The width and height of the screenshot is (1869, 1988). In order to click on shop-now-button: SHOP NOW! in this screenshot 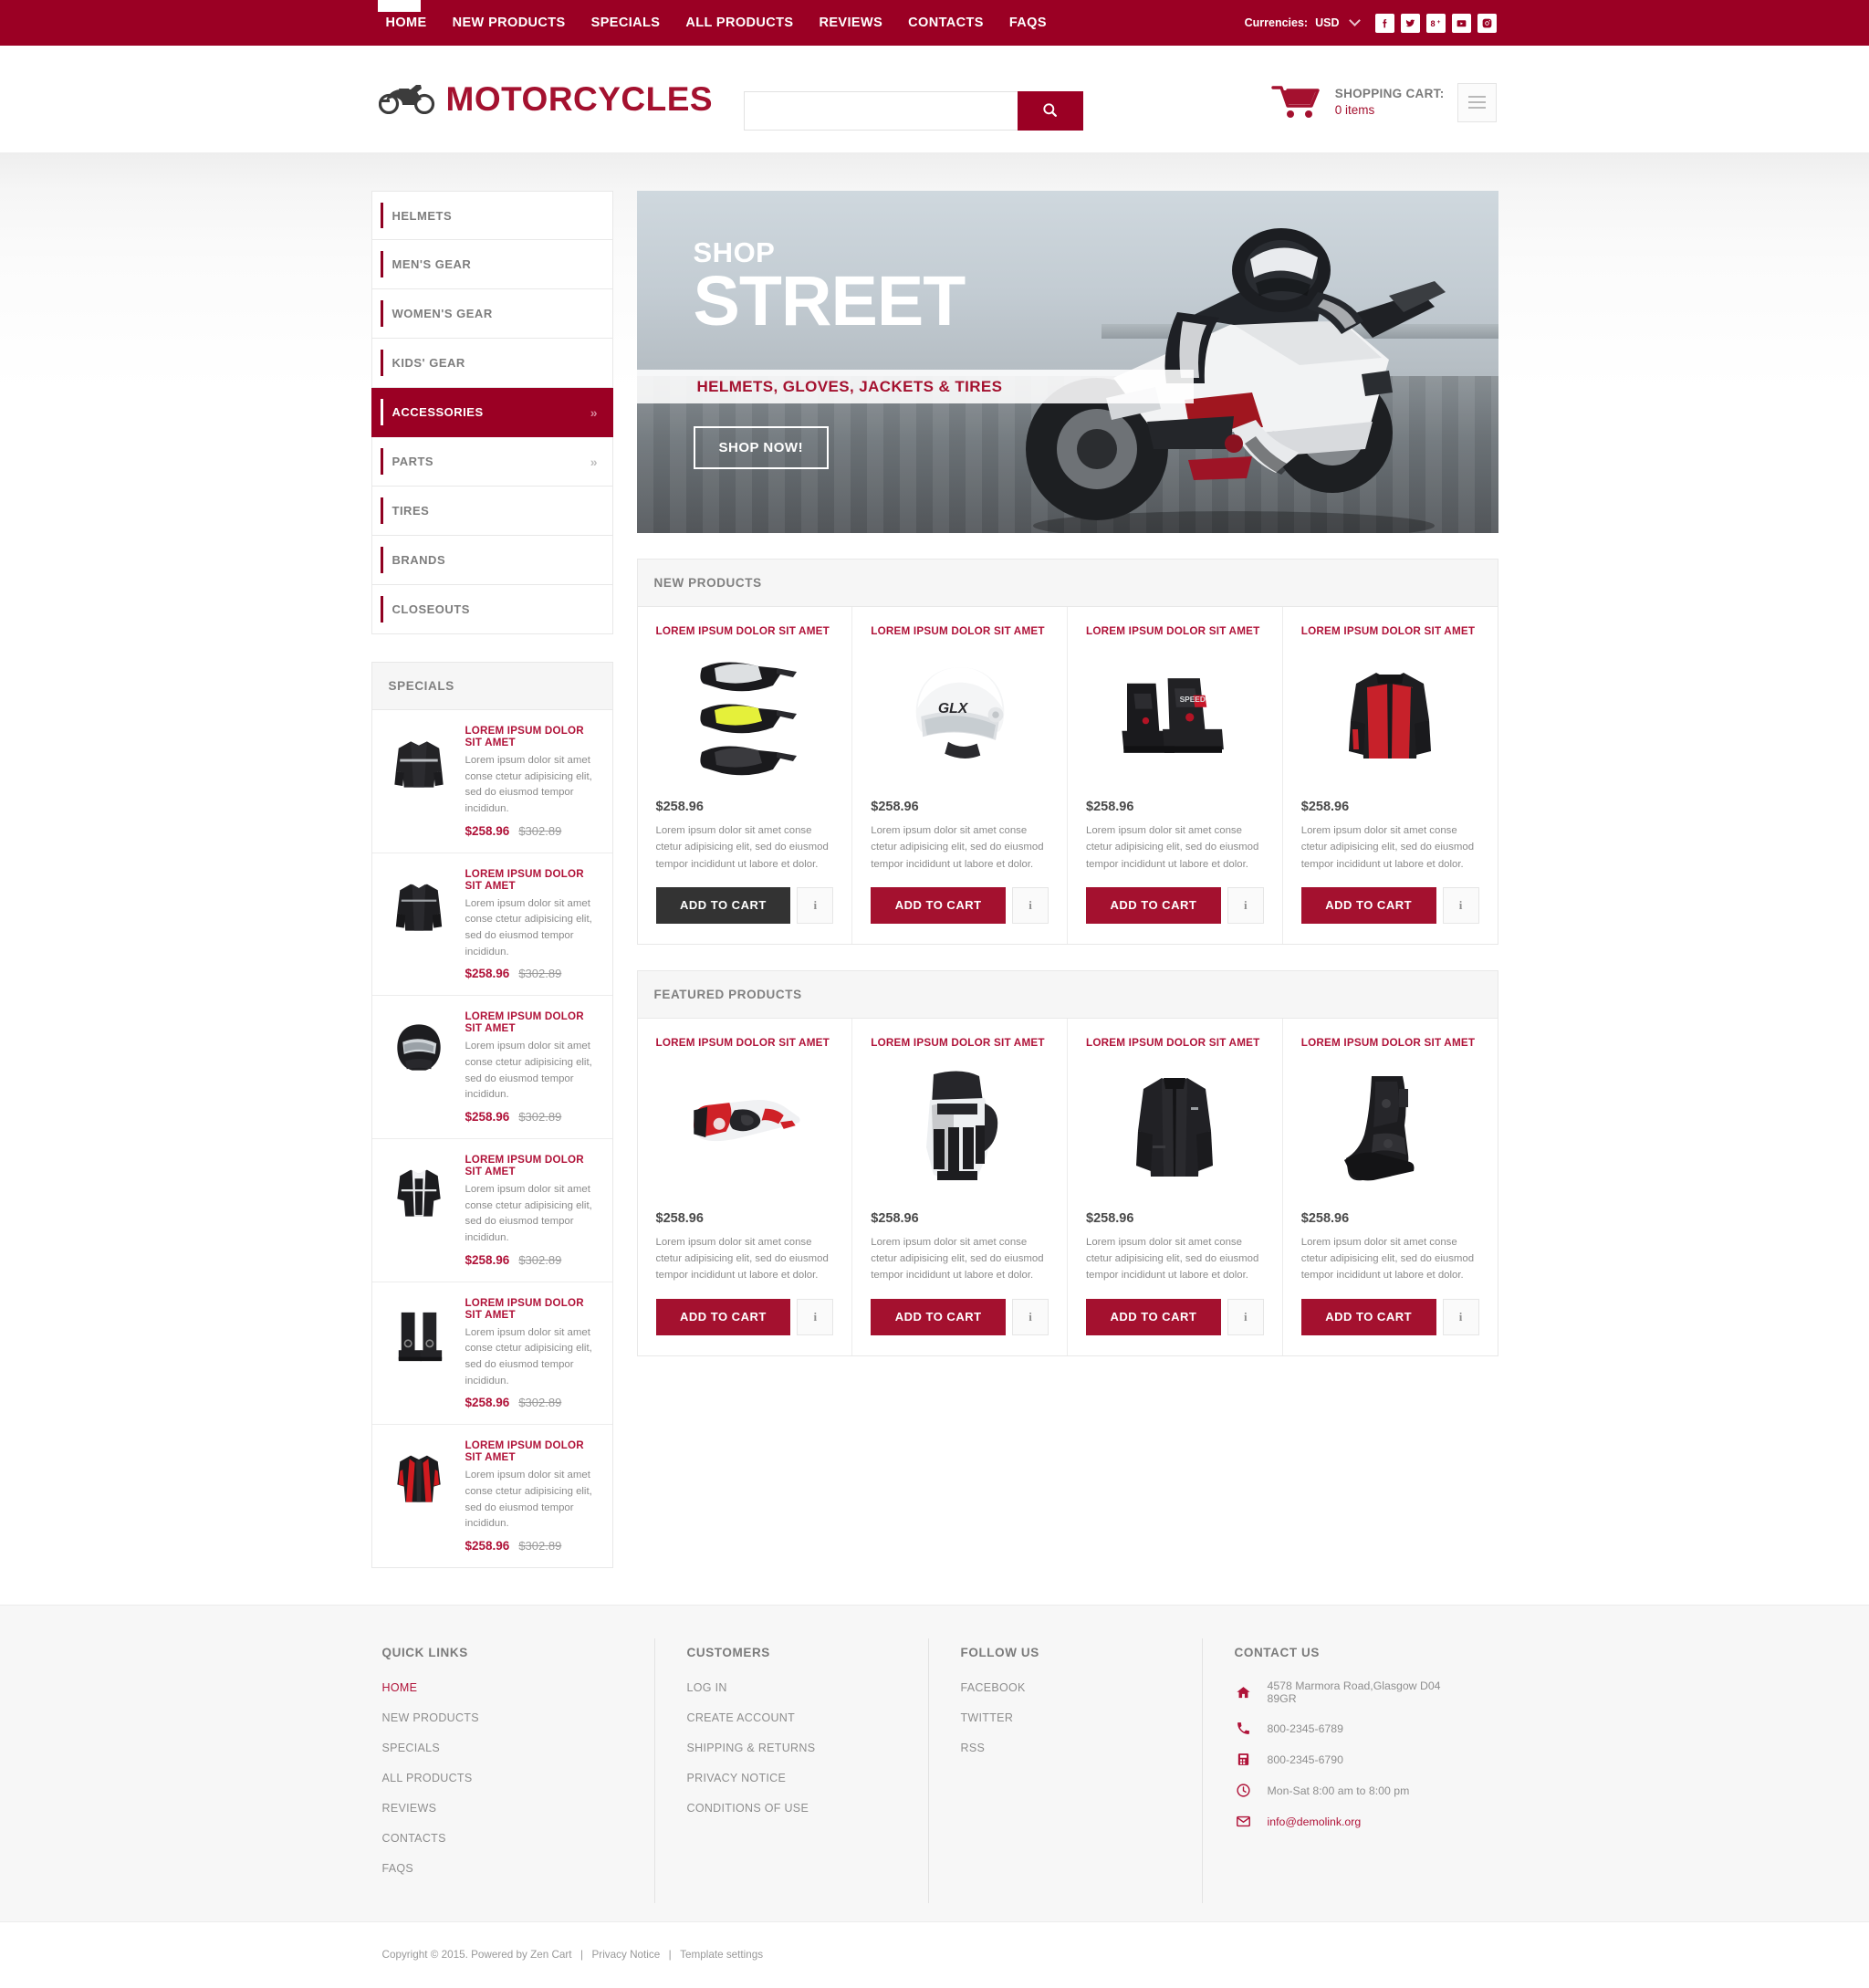, I will do `click(761, 447)`.